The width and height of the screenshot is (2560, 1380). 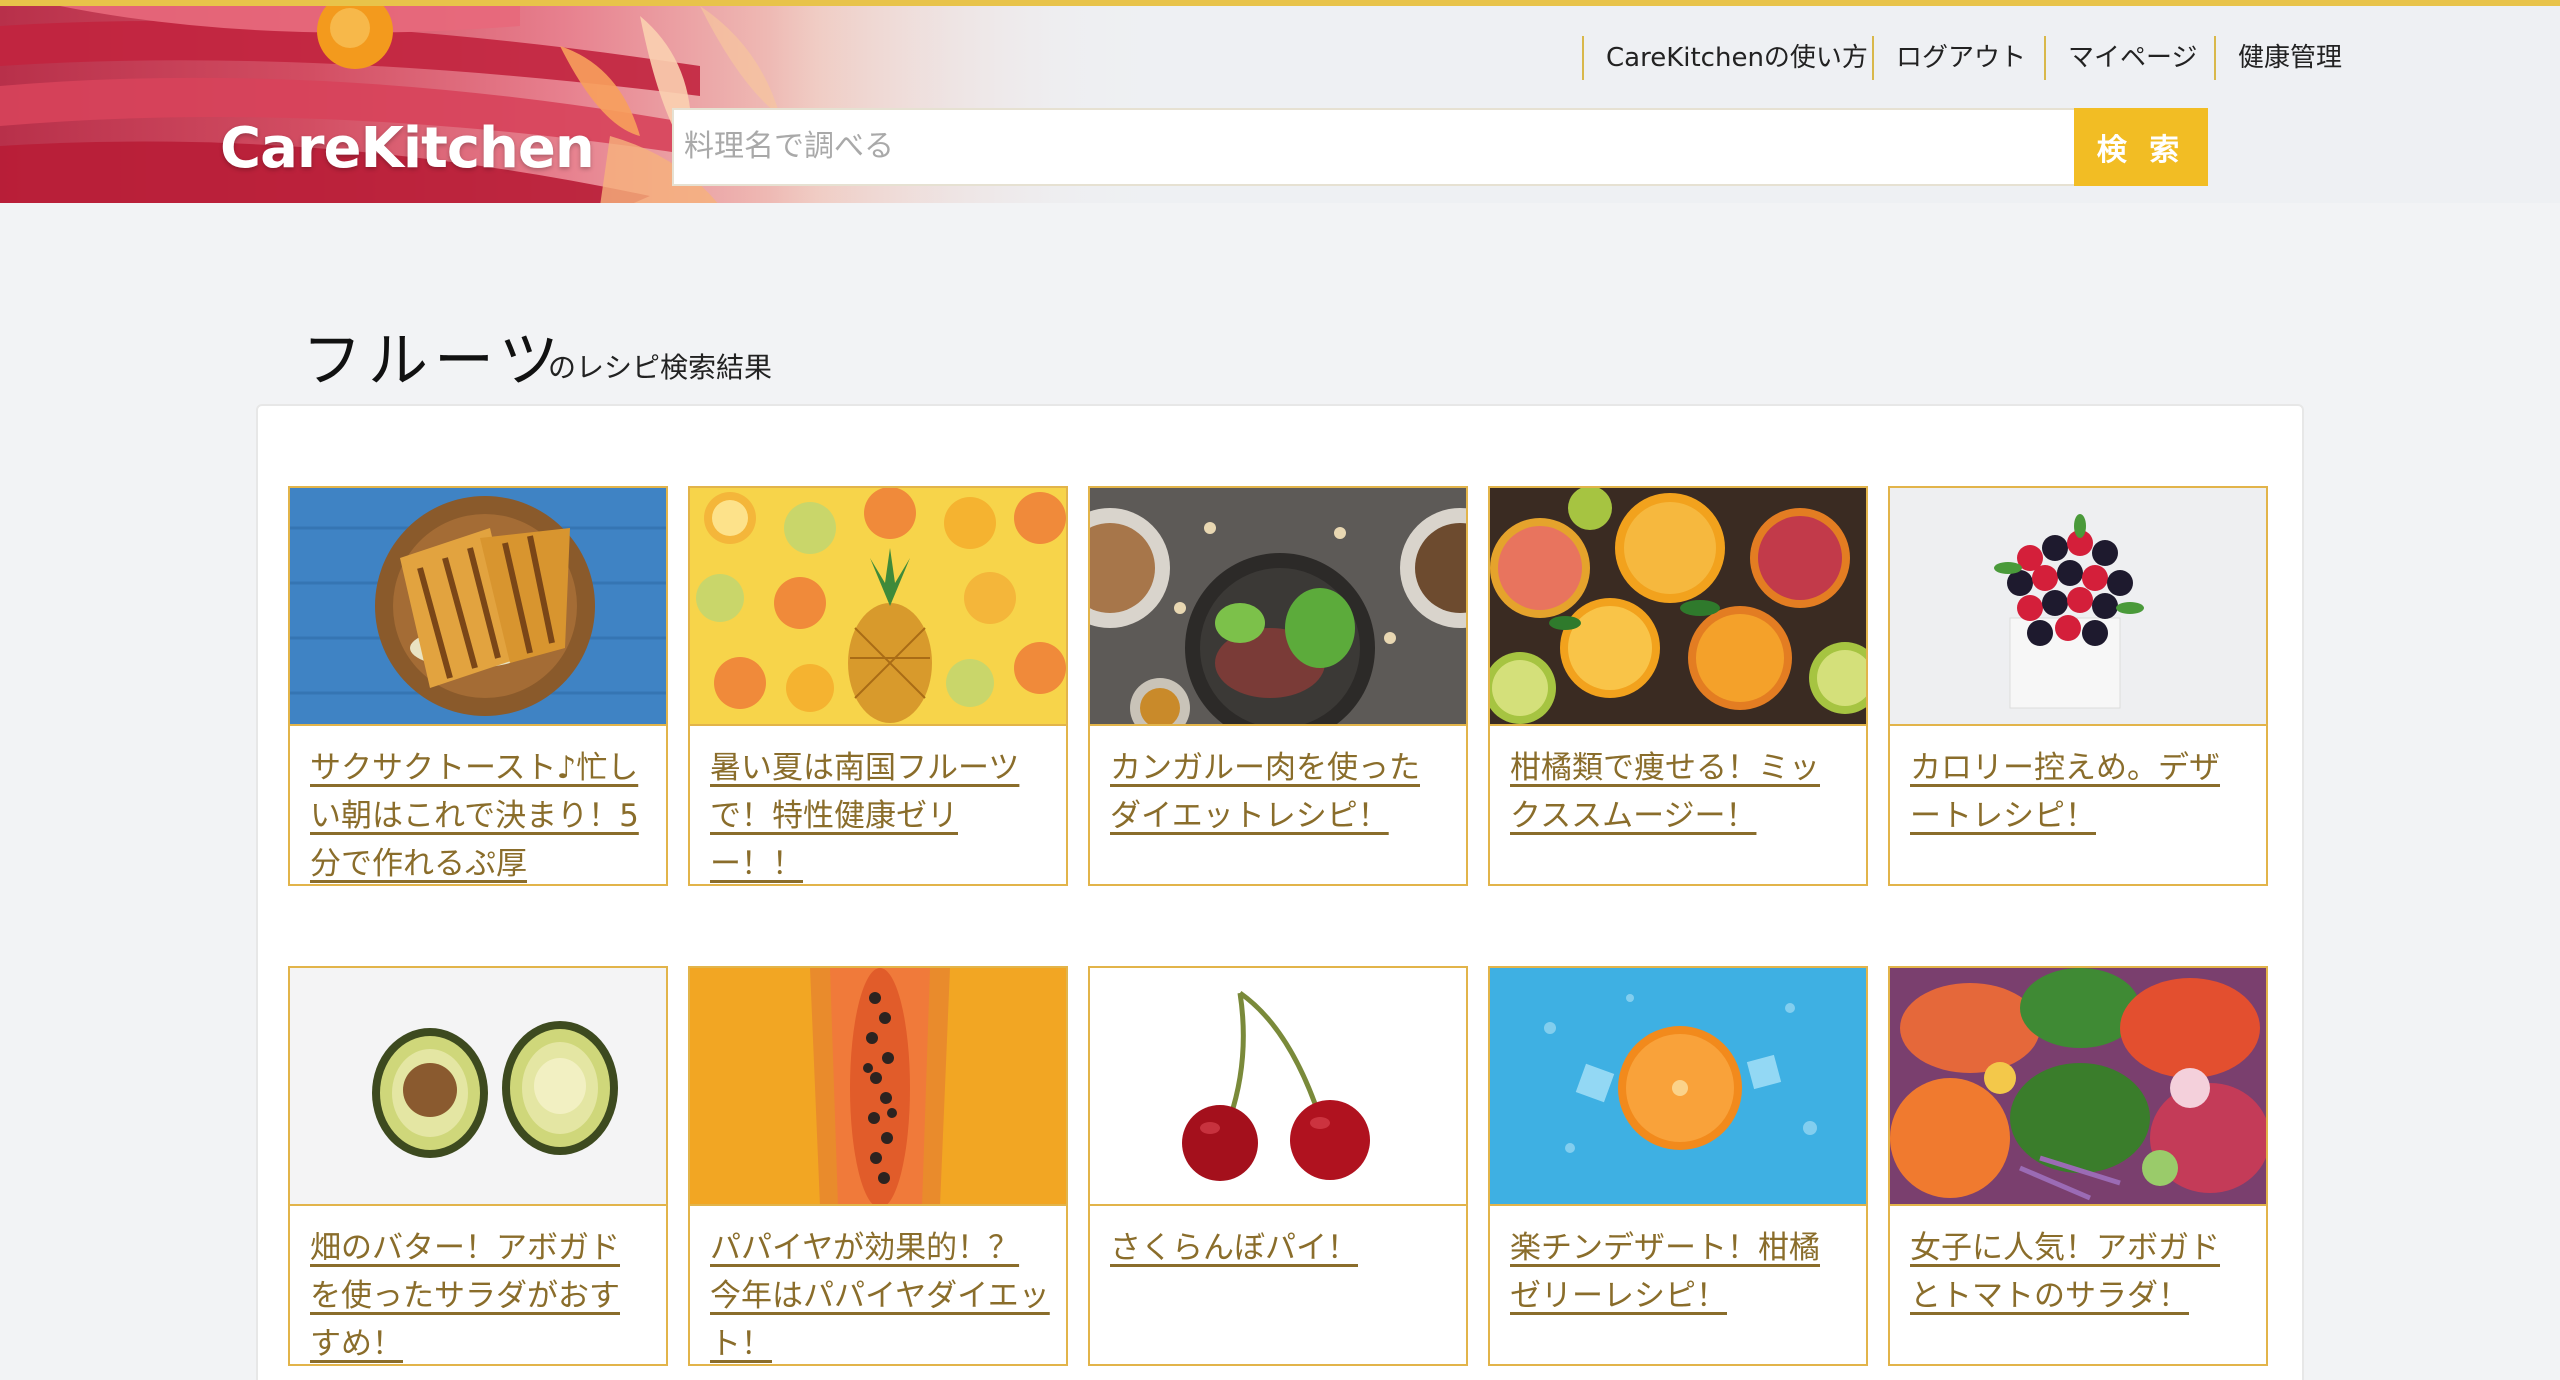 I want to click on recipe-title: 女子に人気！アボガドとトマトのサラダ！, so click(x=2080, y=1272).